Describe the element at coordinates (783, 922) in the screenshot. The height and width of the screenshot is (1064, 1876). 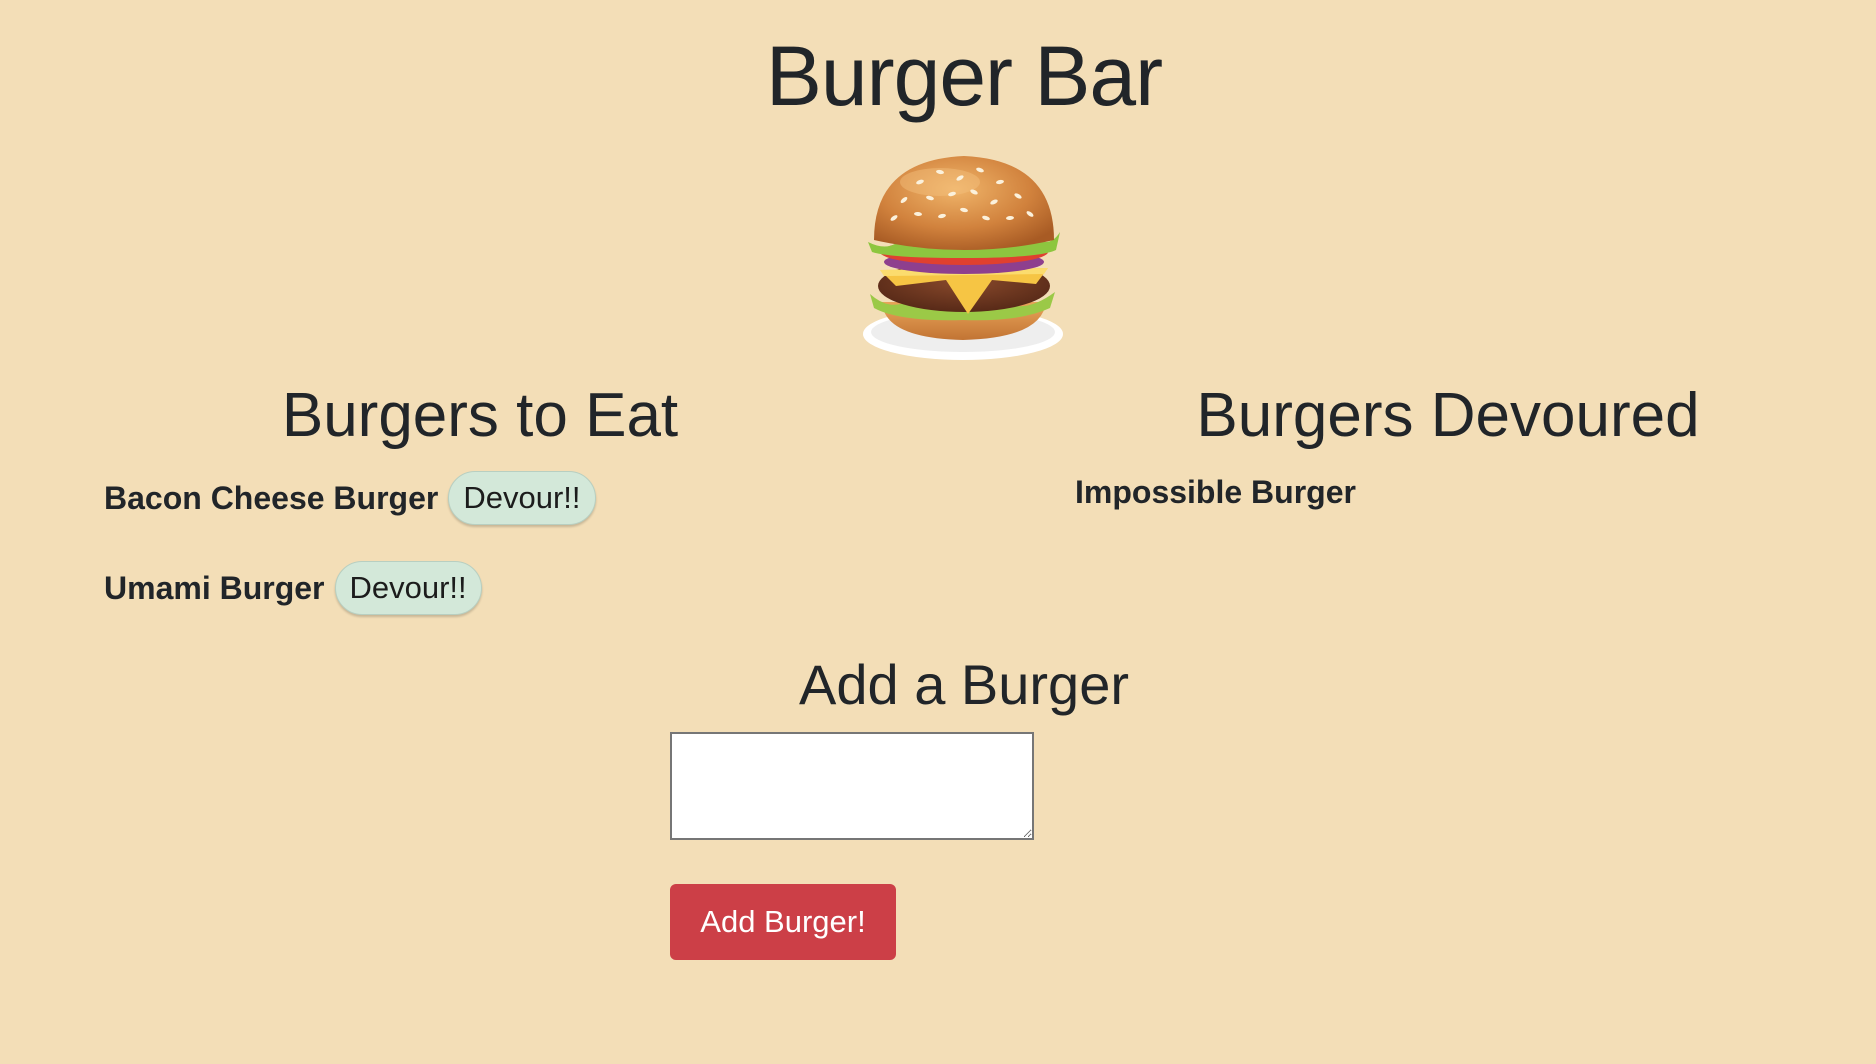
I see `add-burger-button: Add Burger!` at that location.